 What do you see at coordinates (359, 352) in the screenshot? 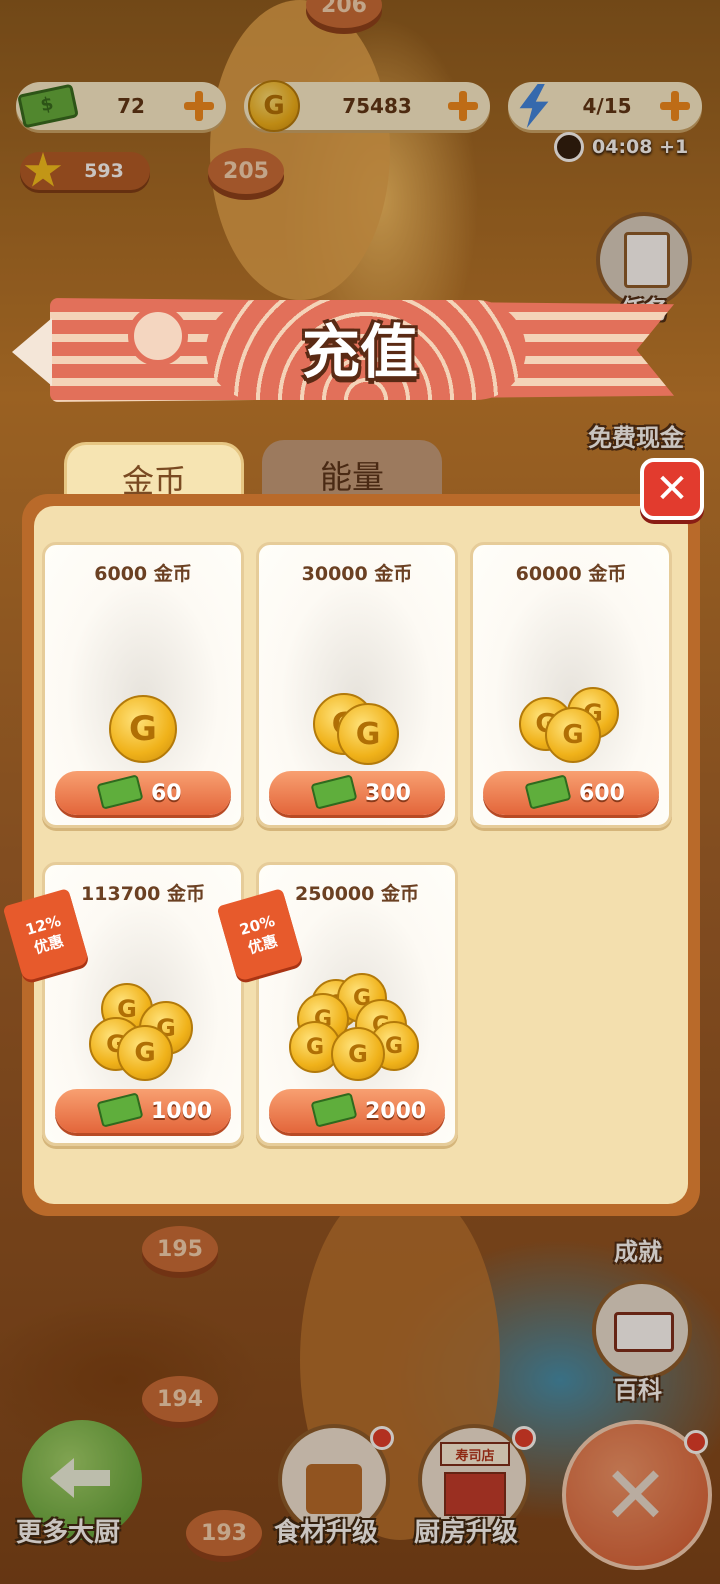
I see `dialog-title: 充值` at bounding box center [359, 352].